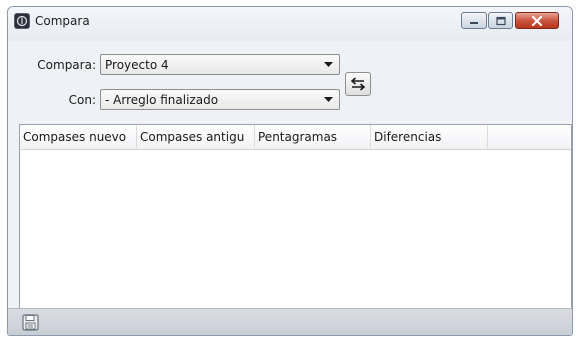 Image resolution: width=580 pixels, height=342 pixels. I want to click on column-header-extra, so click(530, 137).